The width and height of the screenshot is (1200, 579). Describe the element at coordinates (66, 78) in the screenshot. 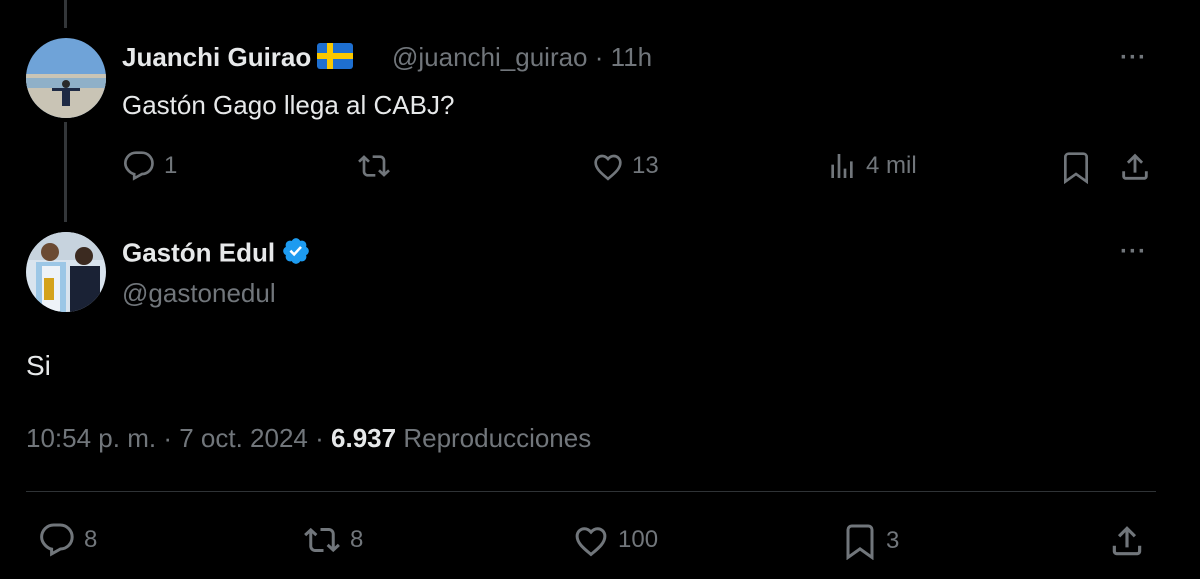

I see `avatar-juanchi` at that location.